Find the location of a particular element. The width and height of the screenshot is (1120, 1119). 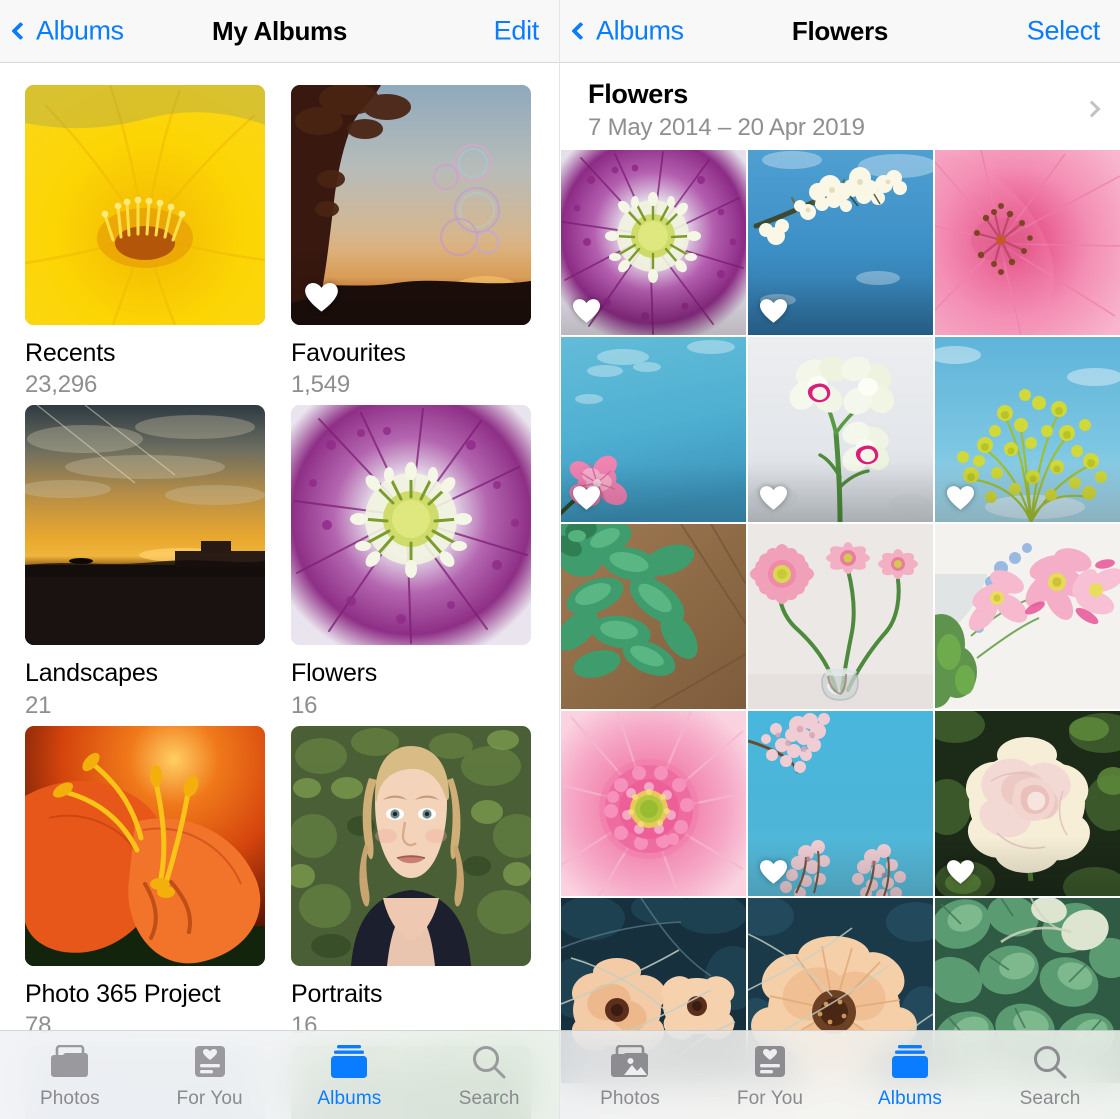

page-title: My Albums is located at coordinates (279, 30).